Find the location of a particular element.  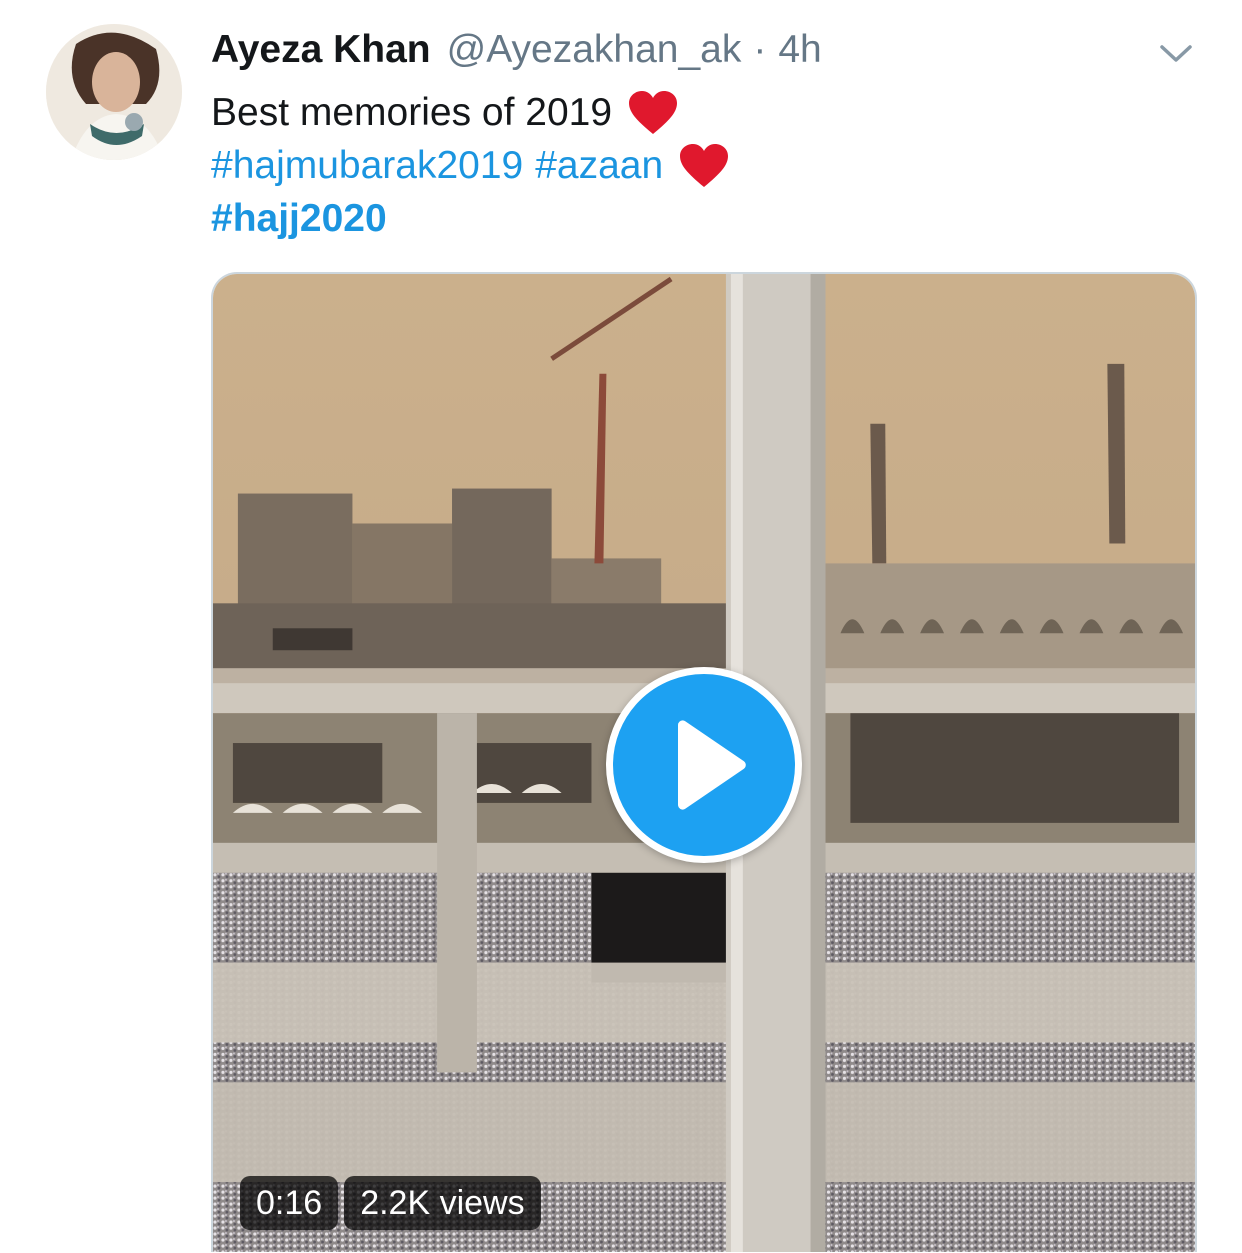

video-duration: 0:16 is located at coordinates (289, 1203).